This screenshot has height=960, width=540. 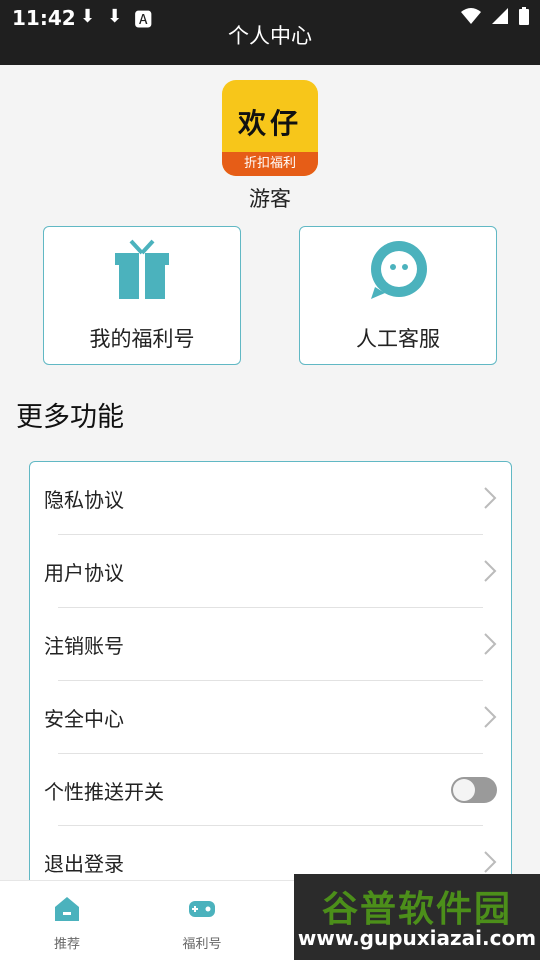 What do you see at coordinates (417, 938) in the screenshot?
I see `watermark-url: www.gupuxiazai.com` at bounding box center [417, 938].